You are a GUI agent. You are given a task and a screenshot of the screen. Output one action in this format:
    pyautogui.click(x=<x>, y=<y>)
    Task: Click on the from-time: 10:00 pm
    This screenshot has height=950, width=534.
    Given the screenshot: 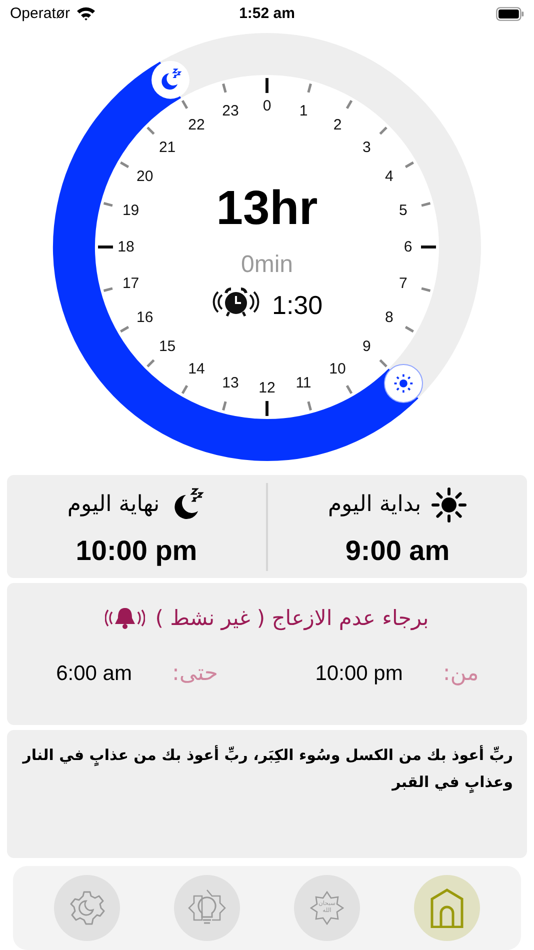 What is the action you would take?
    pyautogui.click(x=359, y=674)
    